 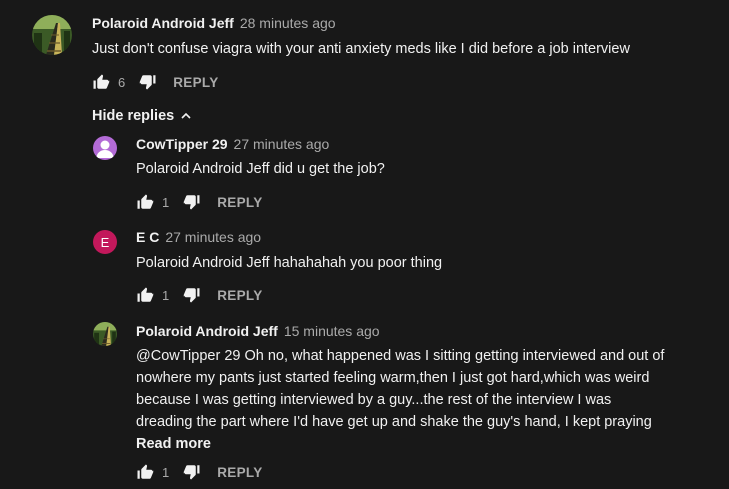 I want to click on reply-author: E C, so click(x=147, y=237).